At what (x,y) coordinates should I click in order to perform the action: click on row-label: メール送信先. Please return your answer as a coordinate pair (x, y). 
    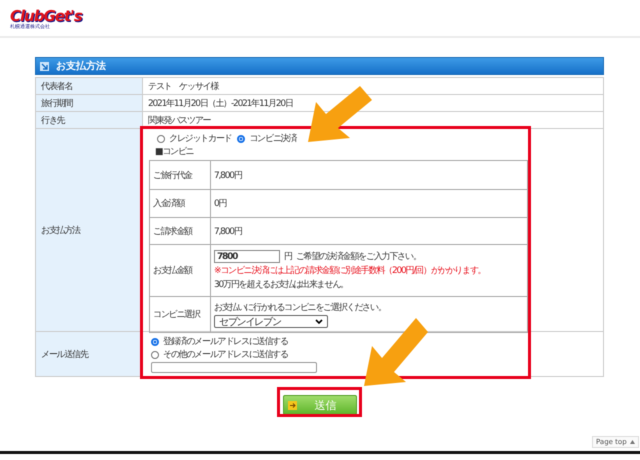
    Looking at the image, I should click on (89, 354).